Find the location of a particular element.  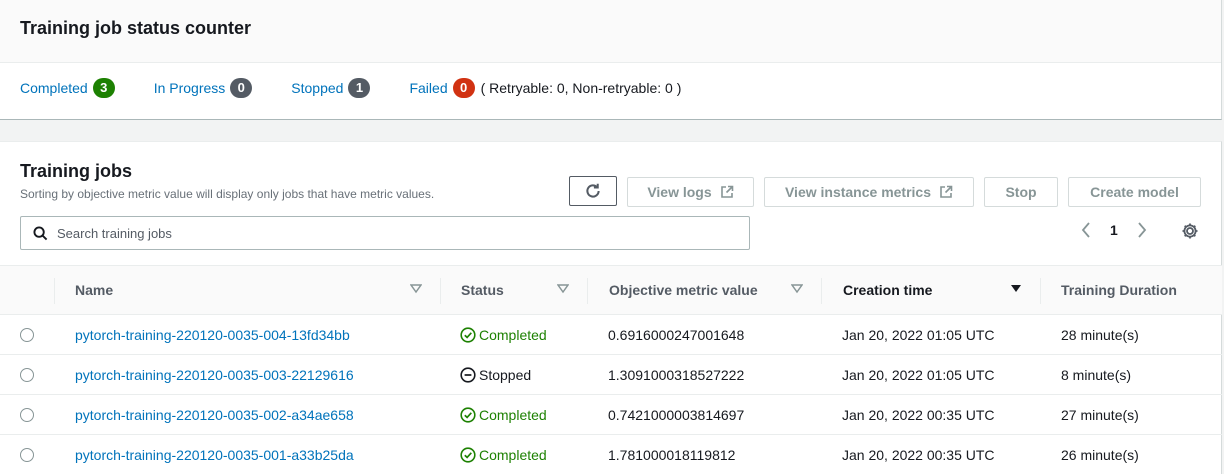

view-logs-button: View logs is located at coordinates (690, 192).